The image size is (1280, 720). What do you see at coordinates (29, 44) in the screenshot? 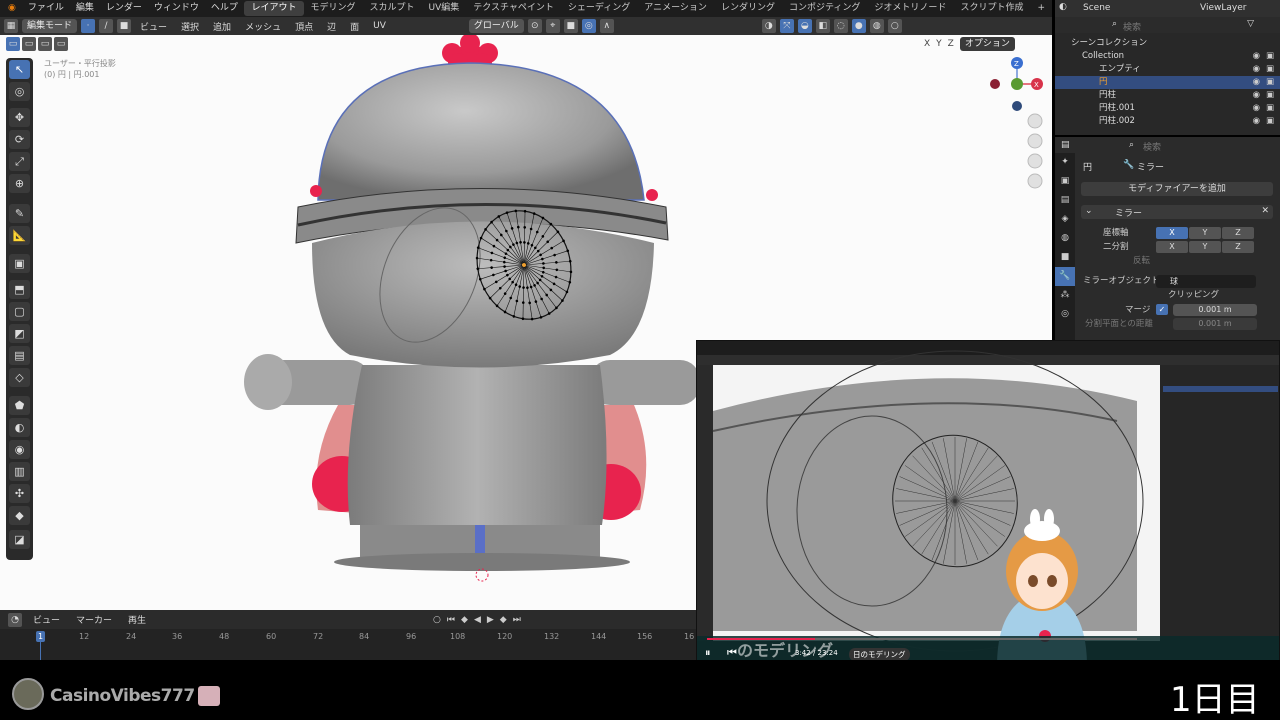
I see `select-extend-icon: ▭` at bounding box center [29, 44].